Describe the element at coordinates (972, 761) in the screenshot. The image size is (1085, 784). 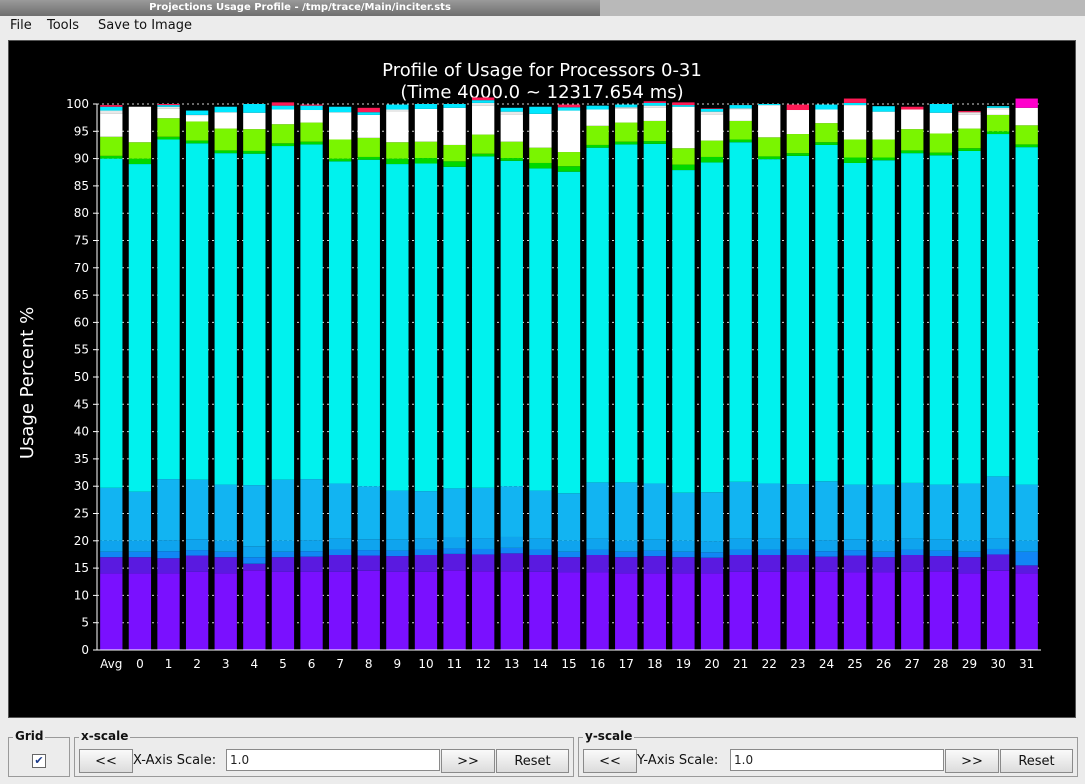
I see `y-scale-increase-button: >>` at that location.